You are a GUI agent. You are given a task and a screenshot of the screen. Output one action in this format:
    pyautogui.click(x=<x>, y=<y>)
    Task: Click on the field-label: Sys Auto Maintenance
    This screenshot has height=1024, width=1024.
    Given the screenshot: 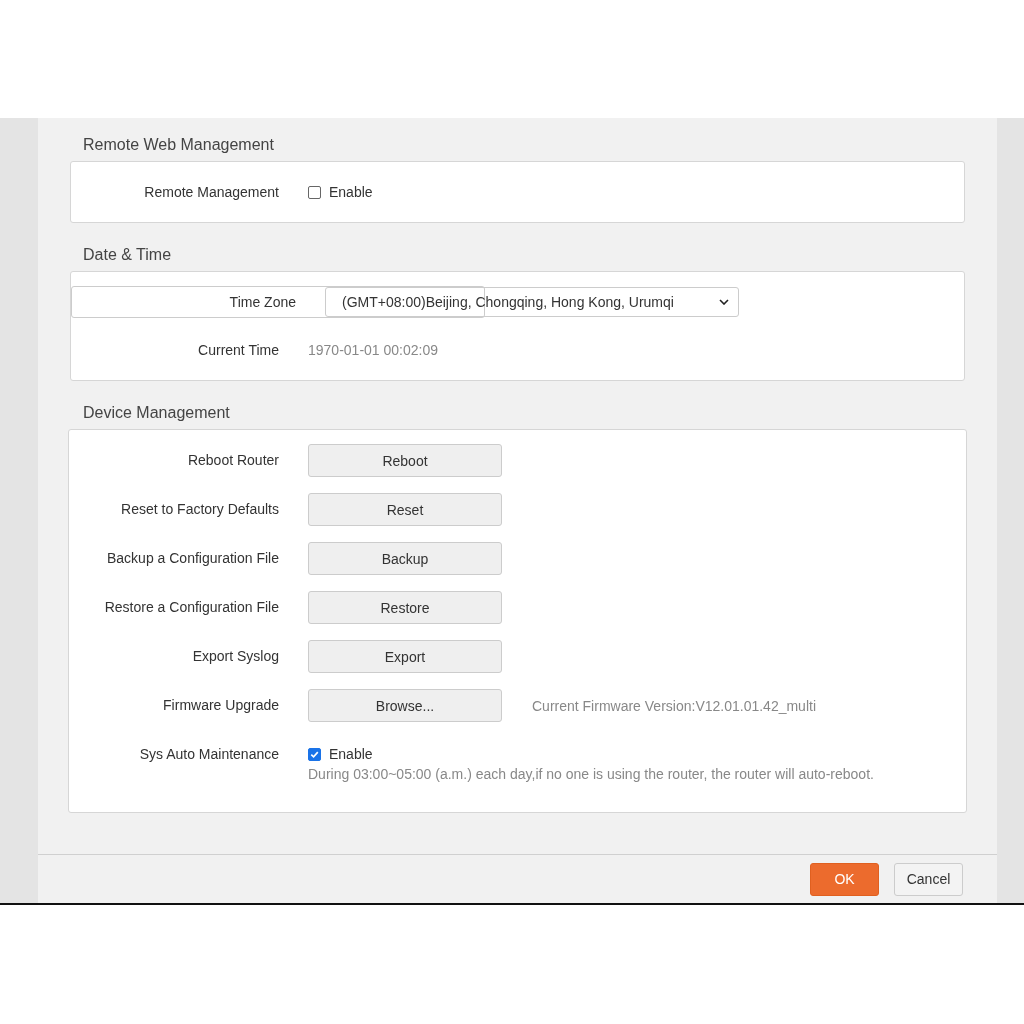 What is the action you would take?
    pyautogui.click(x=208, y=754)
    